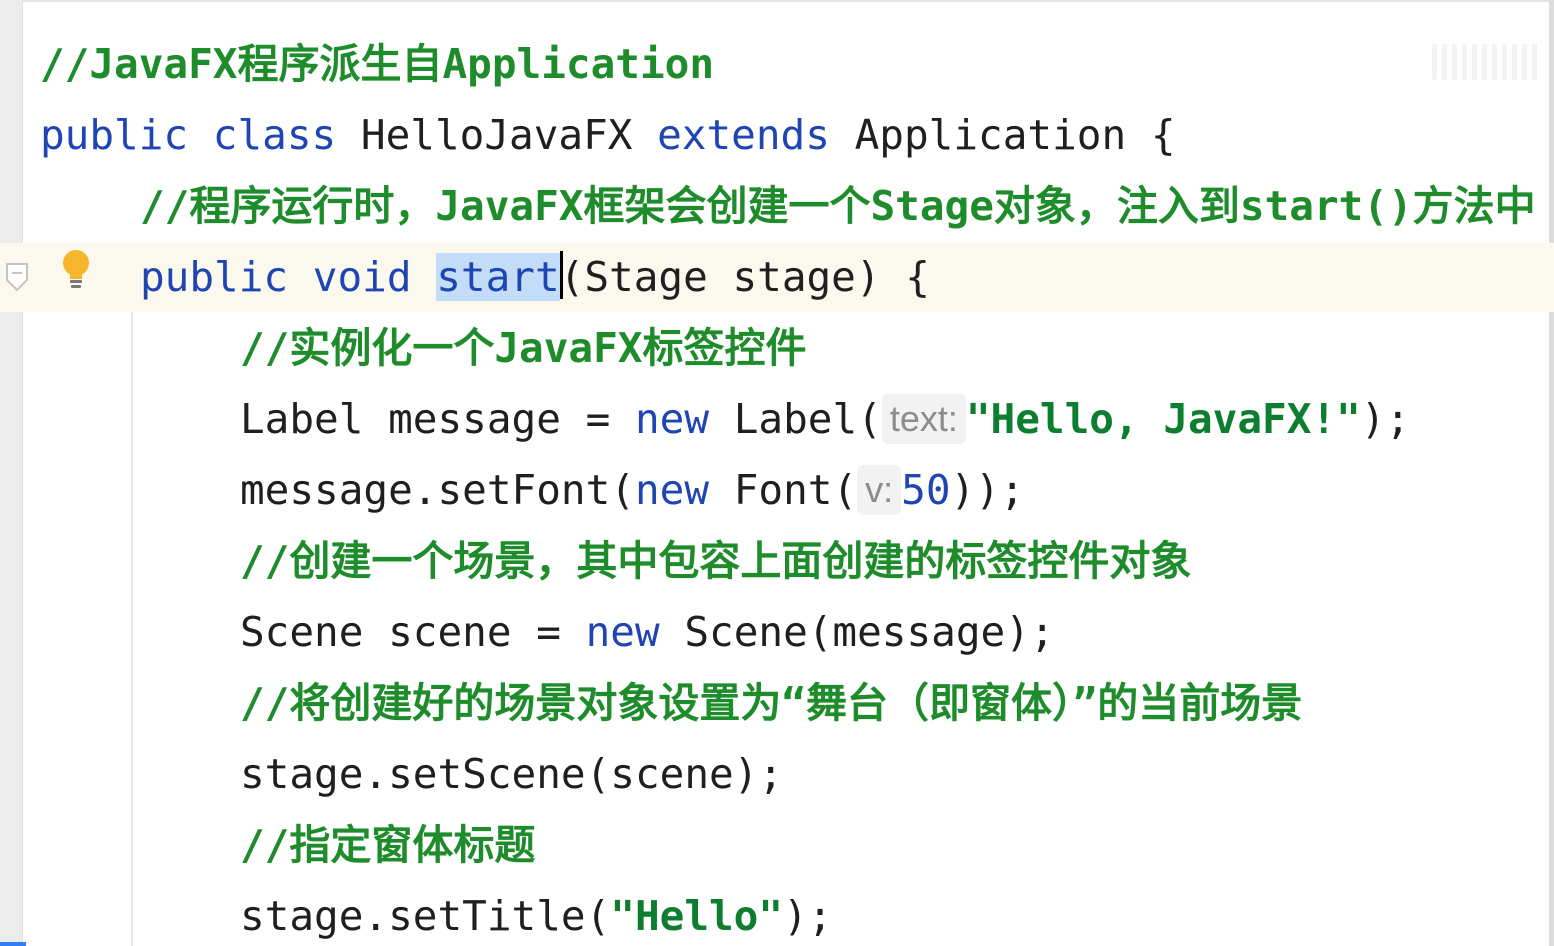  Describe the element at coordinates (362, 277) in the screenshot. I see `keyword-void: void` at that location.